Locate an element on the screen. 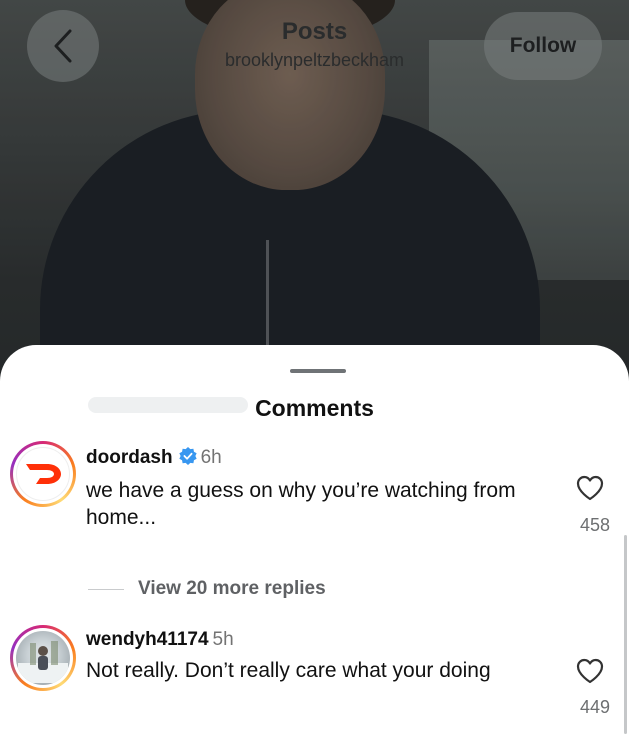 The height and width of the screenshot is (734, 629). view-replies-label: View 20 more replies is located at coordinates (232, 588).